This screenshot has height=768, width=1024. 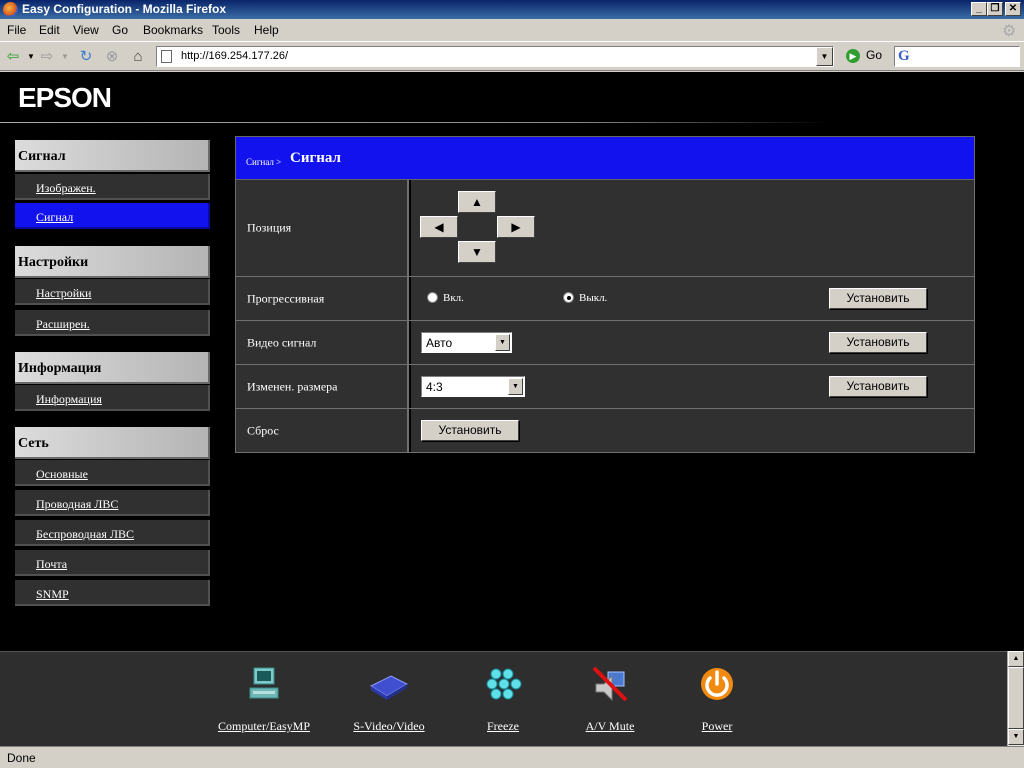 I want to click on status-bar: Done, so click(x=512, y=757).